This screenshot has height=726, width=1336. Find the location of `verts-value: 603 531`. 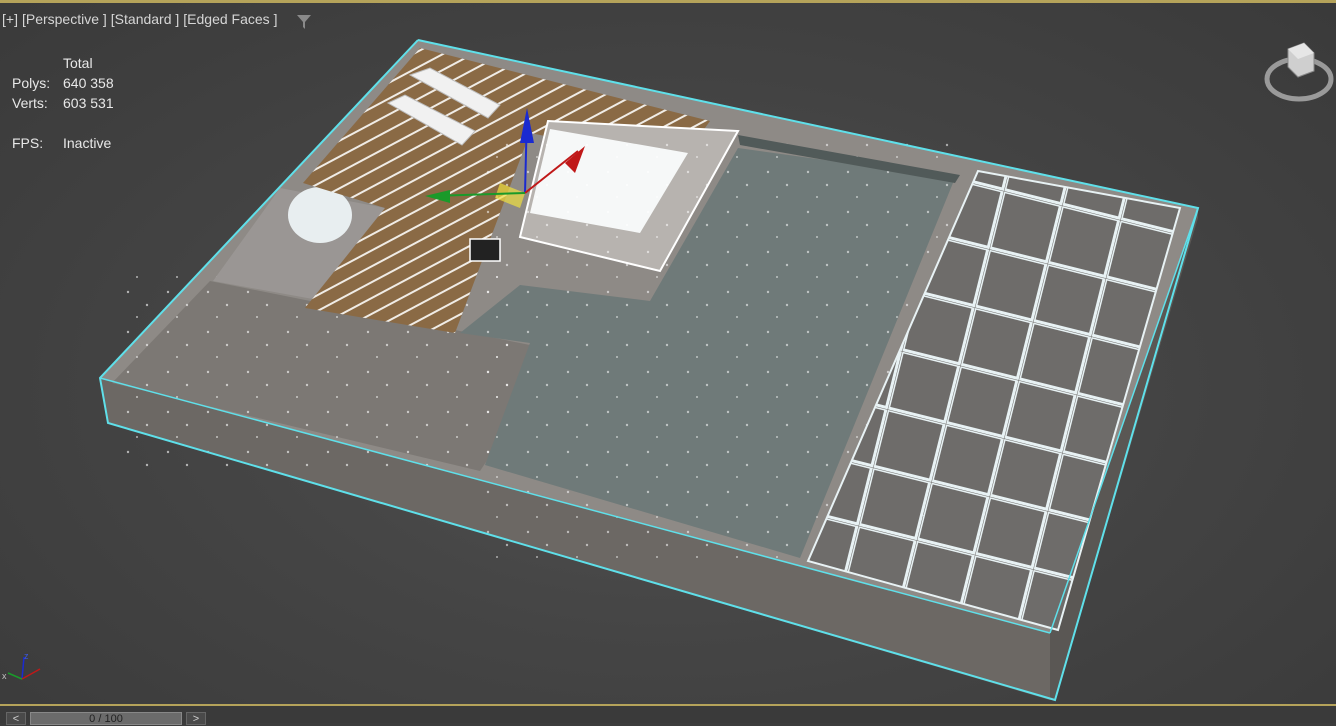

verts-value: 603 531 is located at coordinates (88, 103).